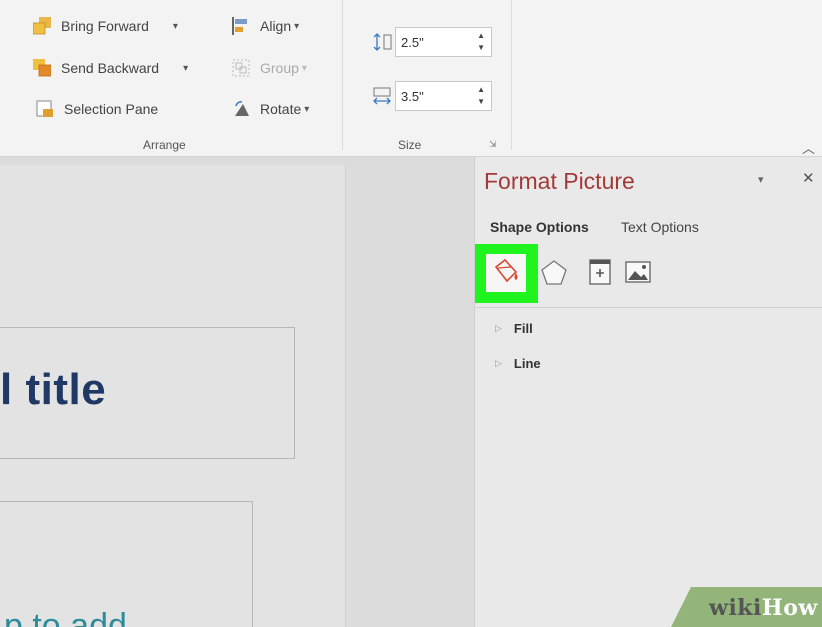 The height and width of the screenshot is (627, 822). I want to click on wikihow-watermark: wikiHow, so click(746, 607).